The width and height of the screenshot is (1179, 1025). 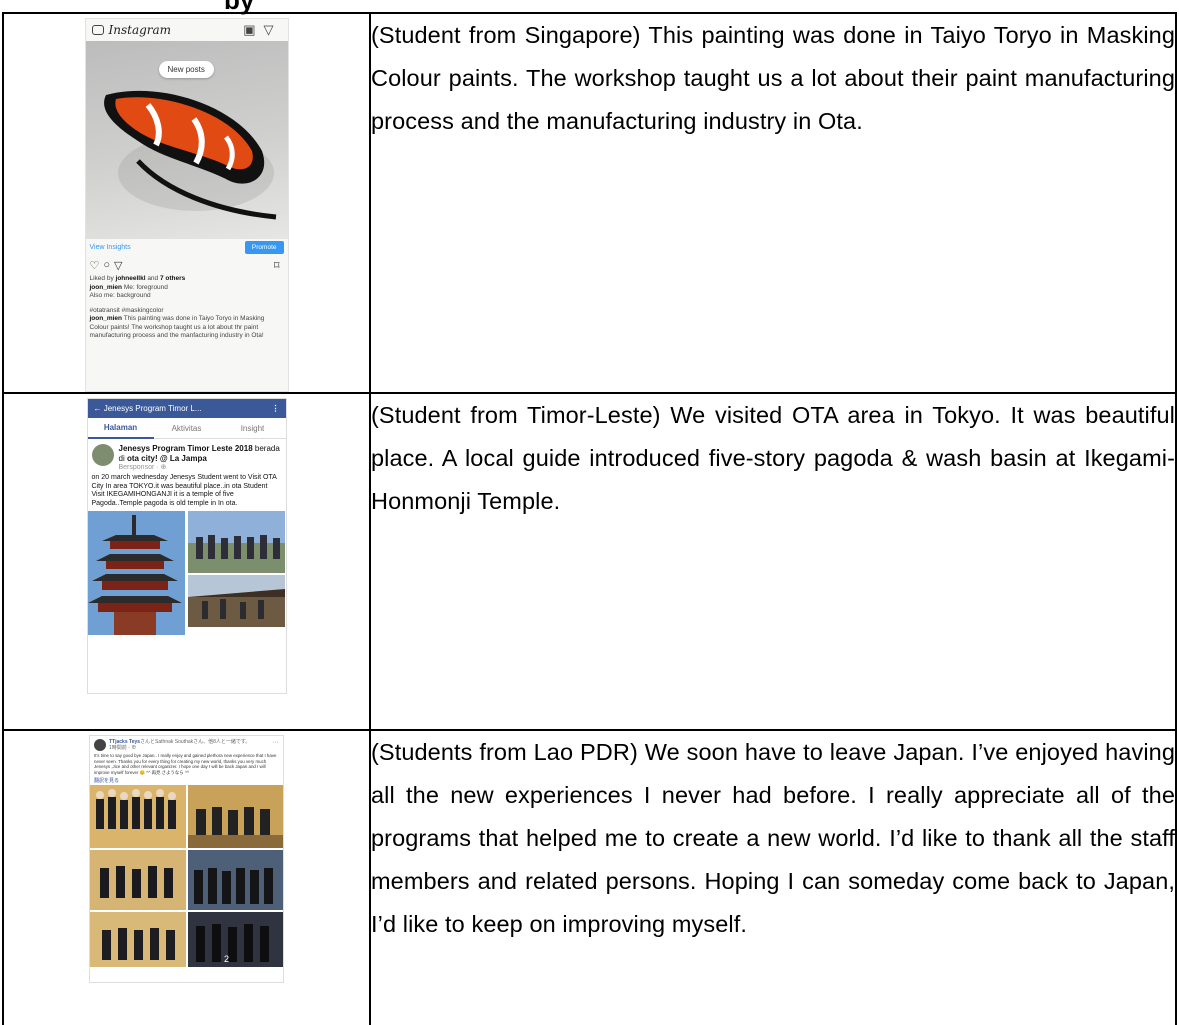 What do you see at coordinates (186, 140) in the screenshot?
I see `post-photo: New posts` at bounding box center [186, 140].